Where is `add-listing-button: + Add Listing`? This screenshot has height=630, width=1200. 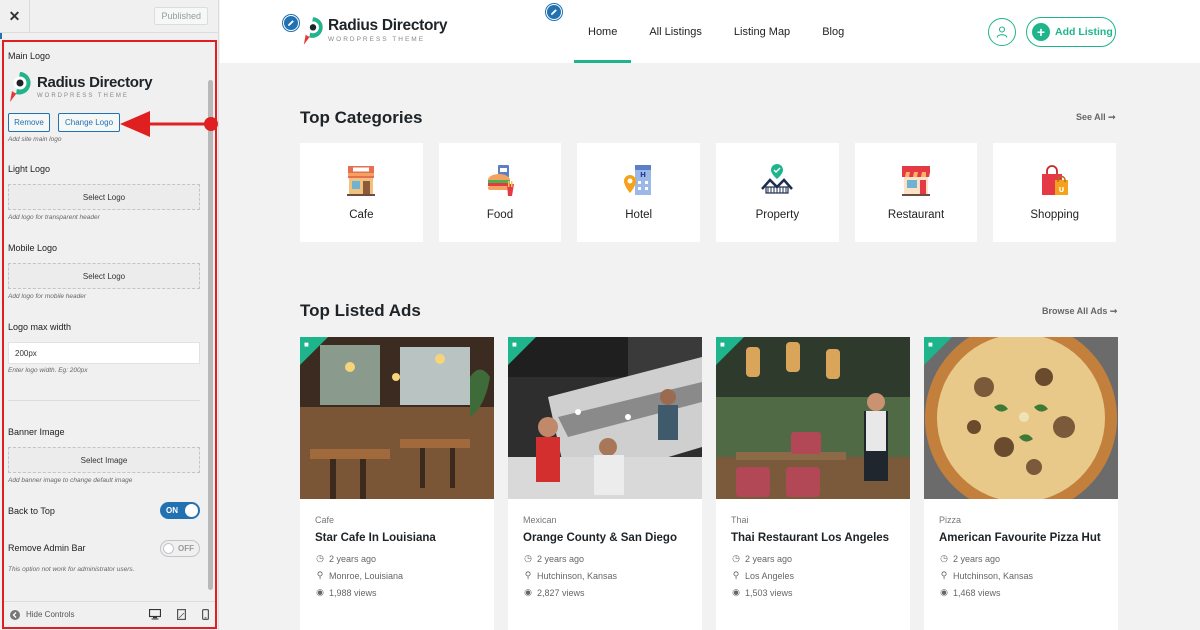 add-listing-button: + Add Listing is located at coordinates (1071, 32).